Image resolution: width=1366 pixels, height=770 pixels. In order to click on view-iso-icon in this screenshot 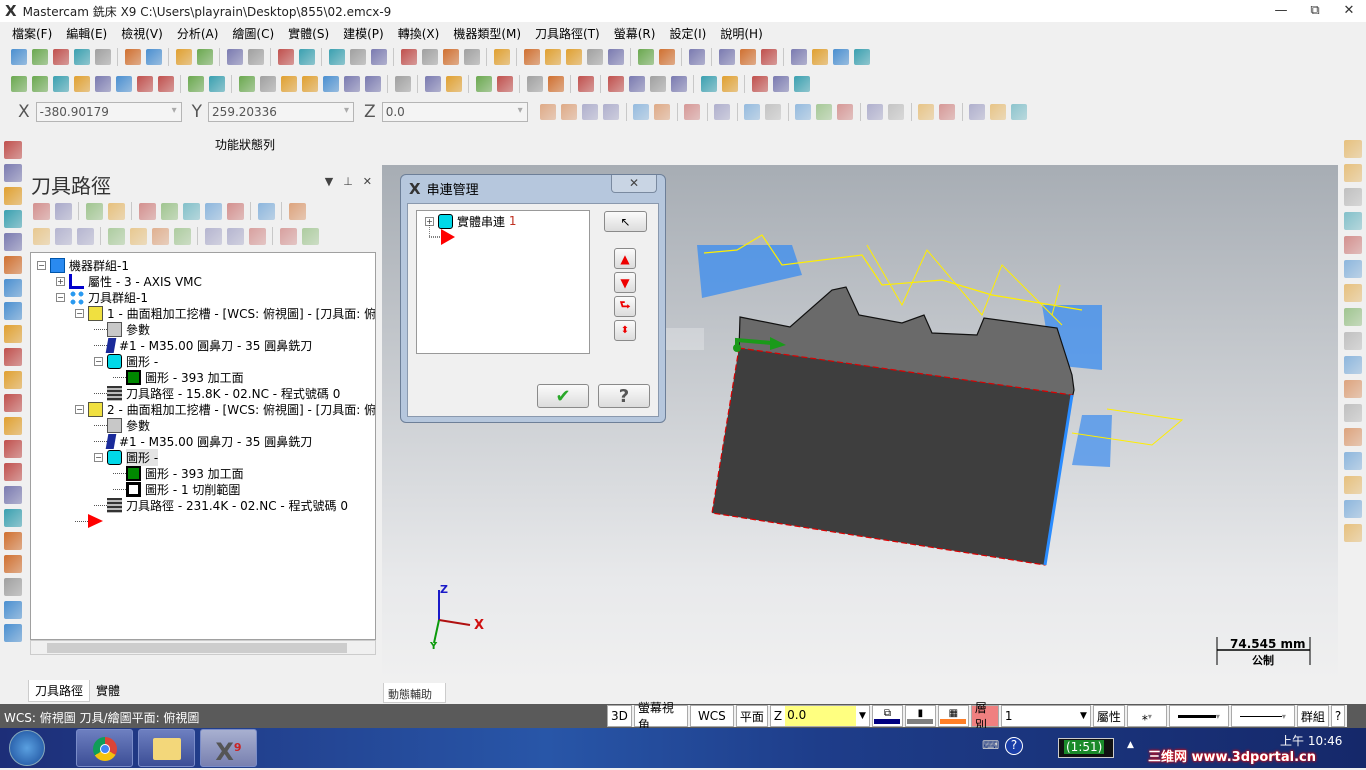, I will do `click(471, 57)`.